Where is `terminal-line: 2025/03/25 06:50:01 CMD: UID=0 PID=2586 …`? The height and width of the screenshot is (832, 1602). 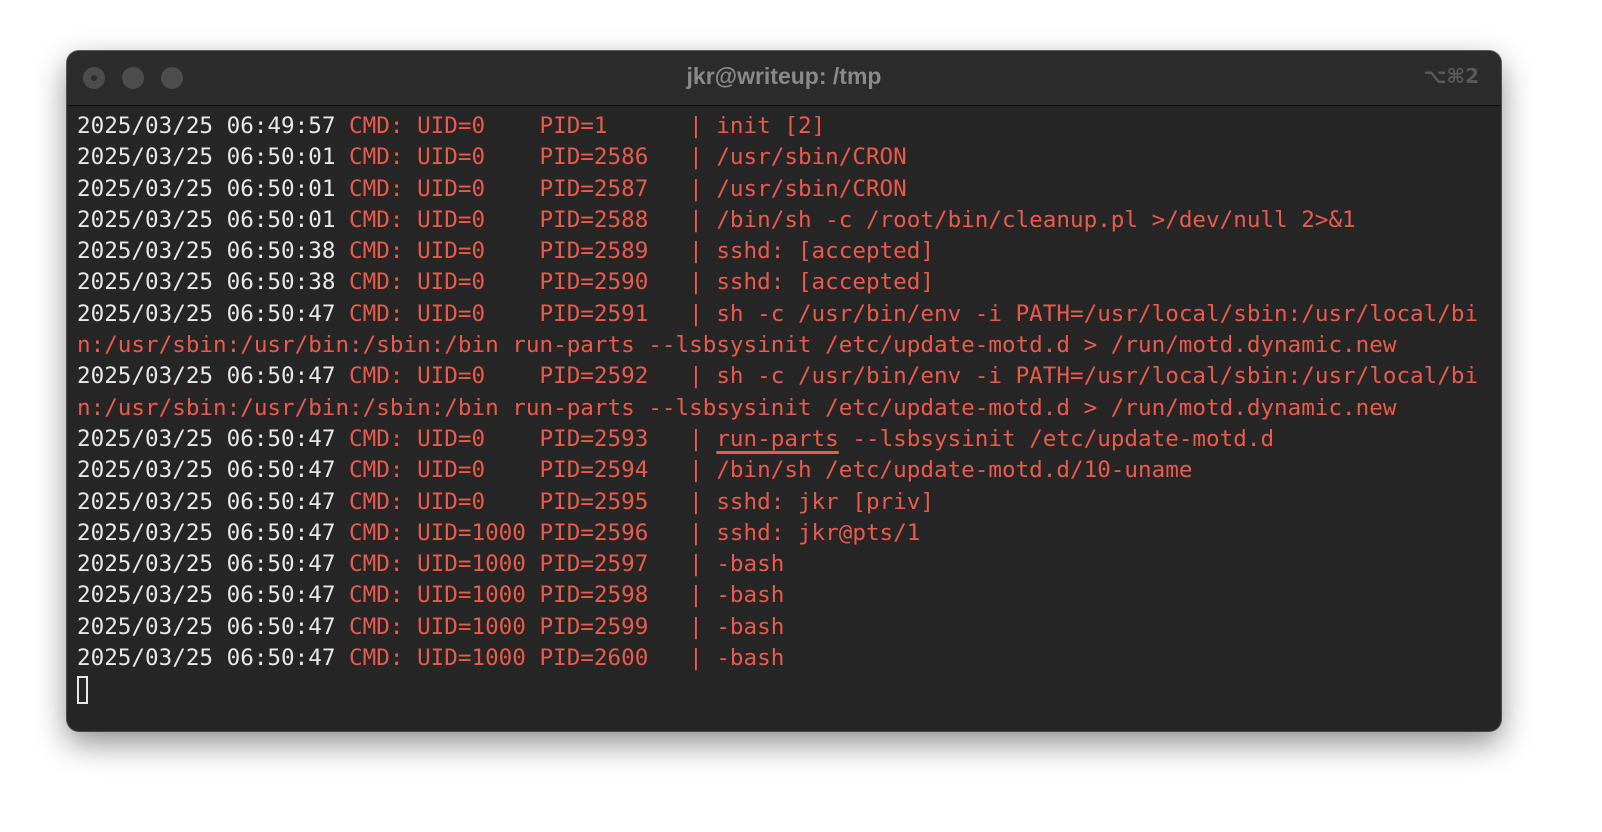
terminal-line: 2025/03/25 06:50:01 CMD: UID=0 PID=2586 … is located at coordinates (787, 157).